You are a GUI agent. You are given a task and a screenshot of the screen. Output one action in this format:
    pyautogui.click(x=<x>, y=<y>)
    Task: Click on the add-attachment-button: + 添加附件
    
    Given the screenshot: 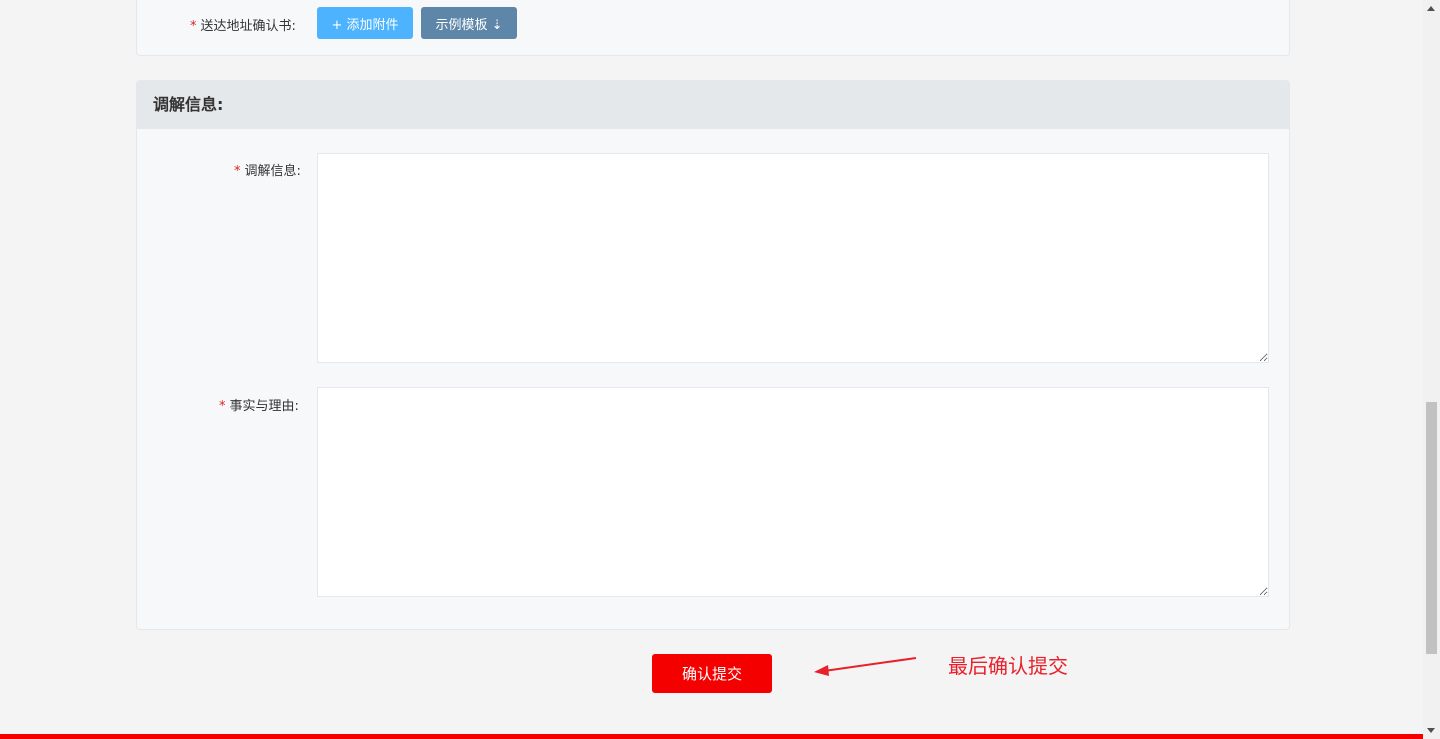 What is the action you would take?
    pyautogui.click(x=365, y=23)
    